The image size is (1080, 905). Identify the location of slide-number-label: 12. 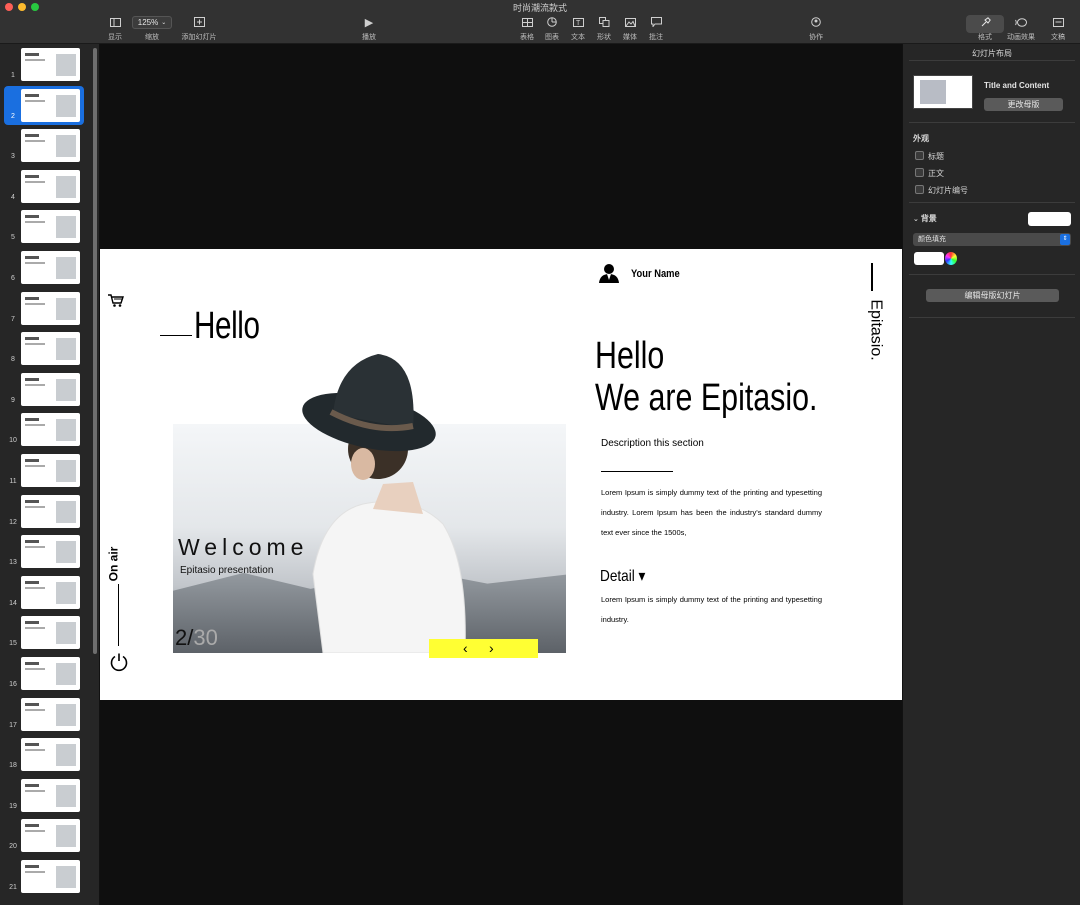
(13, 522).